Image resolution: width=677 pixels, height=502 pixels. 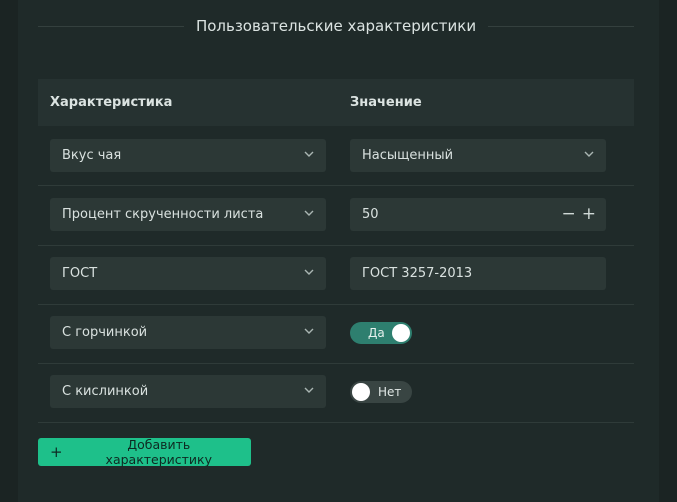 I want to click on characteristic-select-value: Вкус чая, so click(x=92, y=155).